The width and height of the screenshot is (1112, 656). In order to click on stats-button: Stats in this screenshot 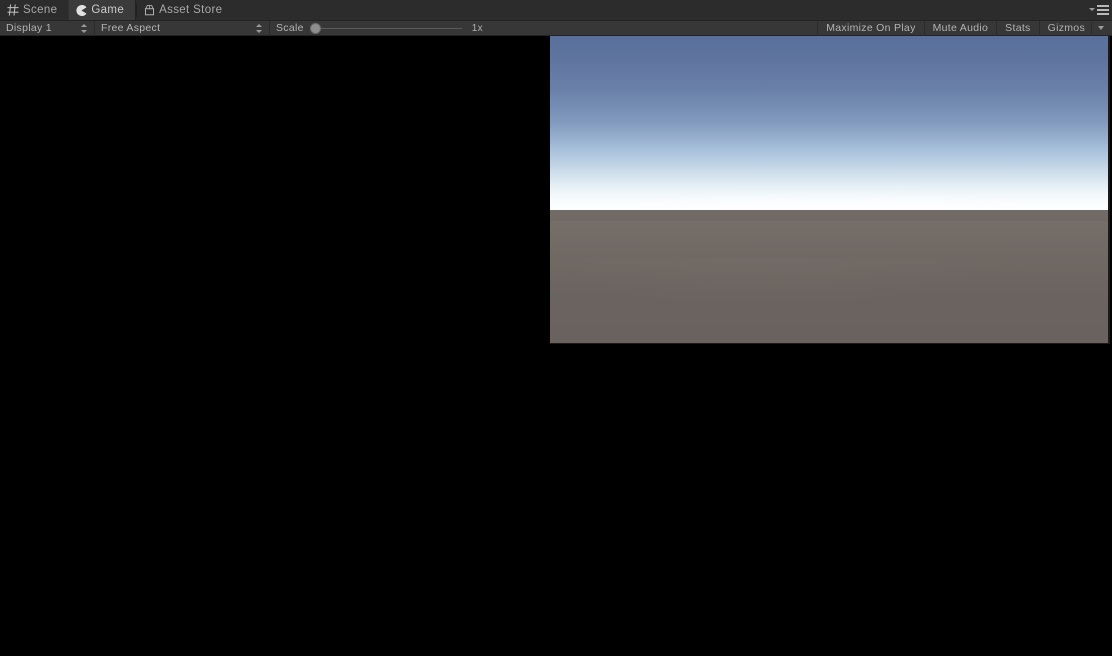, I will do `click(1017, 28)`.